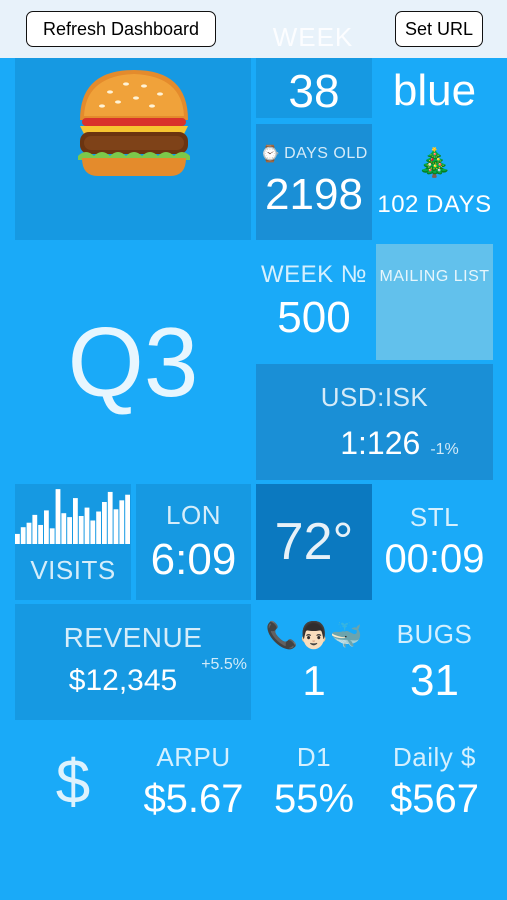 This screenshot has width=507, height=900. I want to click on set-url-button: Set URL, so click(439, 29).